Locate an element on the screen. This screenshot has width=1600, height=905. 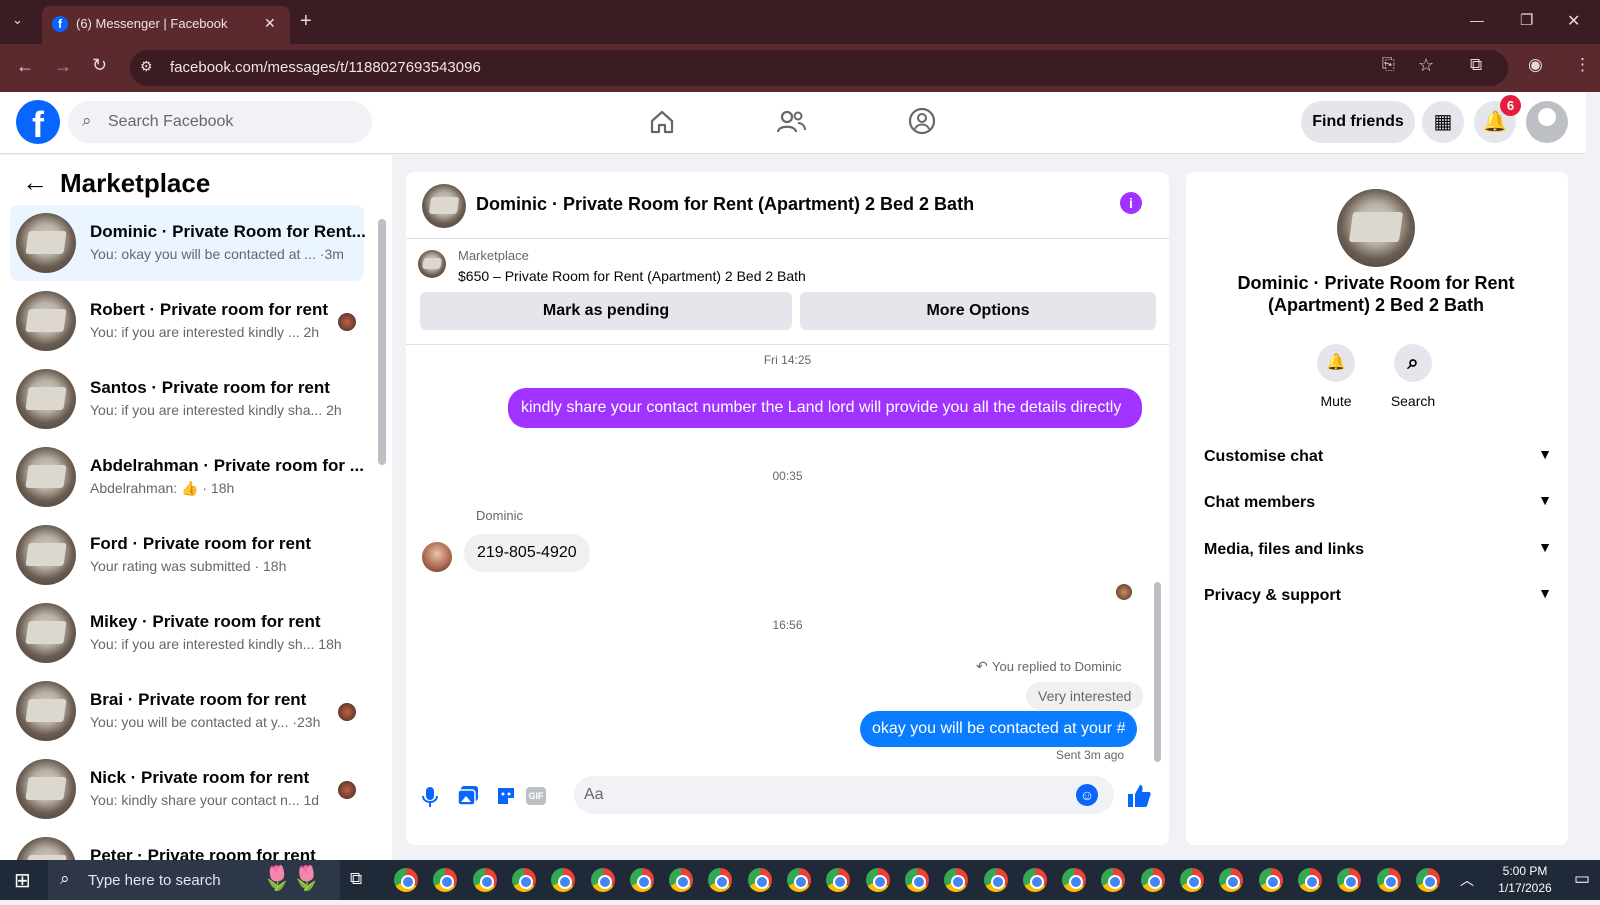
tray-chevron-icon: ︿ is located at coordinates (1467, 880).